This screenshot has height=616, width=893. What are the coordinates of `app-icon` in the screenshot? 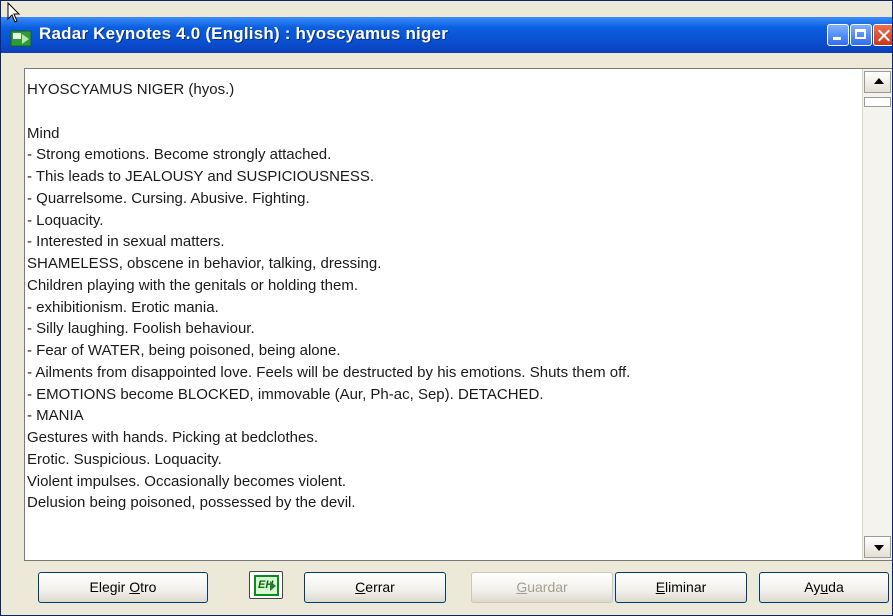 It's located at (21, 38).